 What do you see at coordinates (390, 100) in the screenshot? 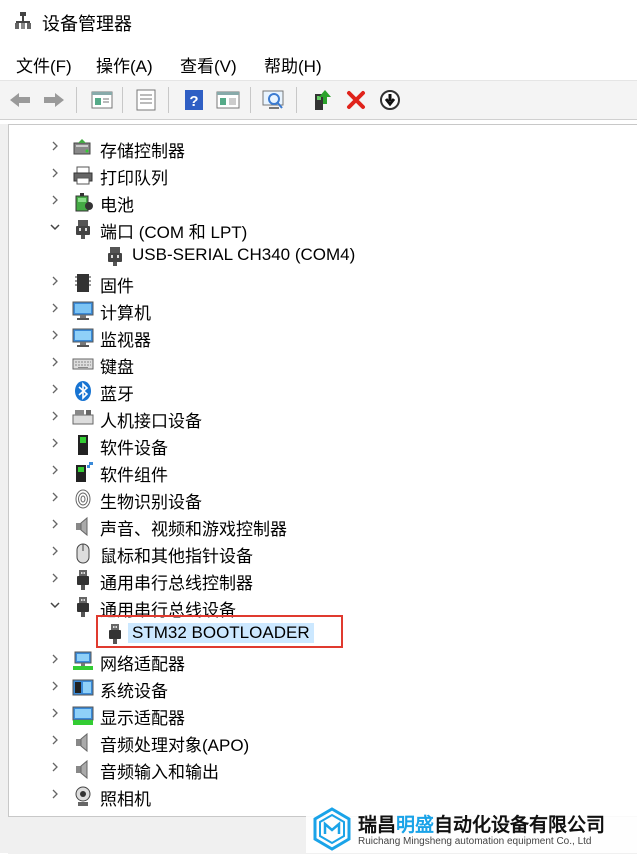
I see `disable-button` at bounding box center [390, 100].